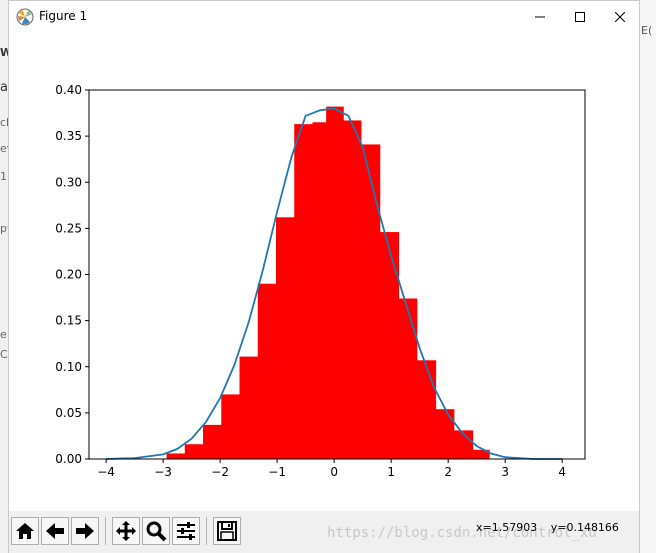 The width and height of the screenshot is (656, 553). What do you see at coordinates (68, 321) in the screenshot?
I see `y-tick-label: 0.15` at bounding box center [68, 321].